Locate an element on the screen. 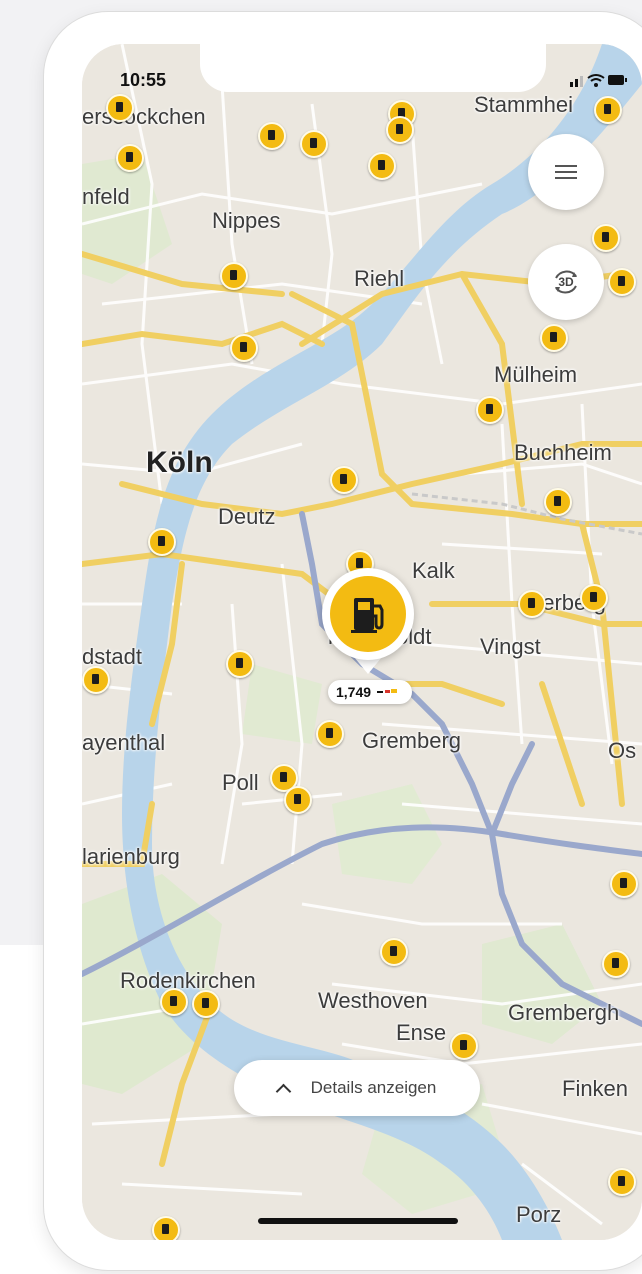  details-button-label: Details anzeigen is located at coordinates (373, 1087).